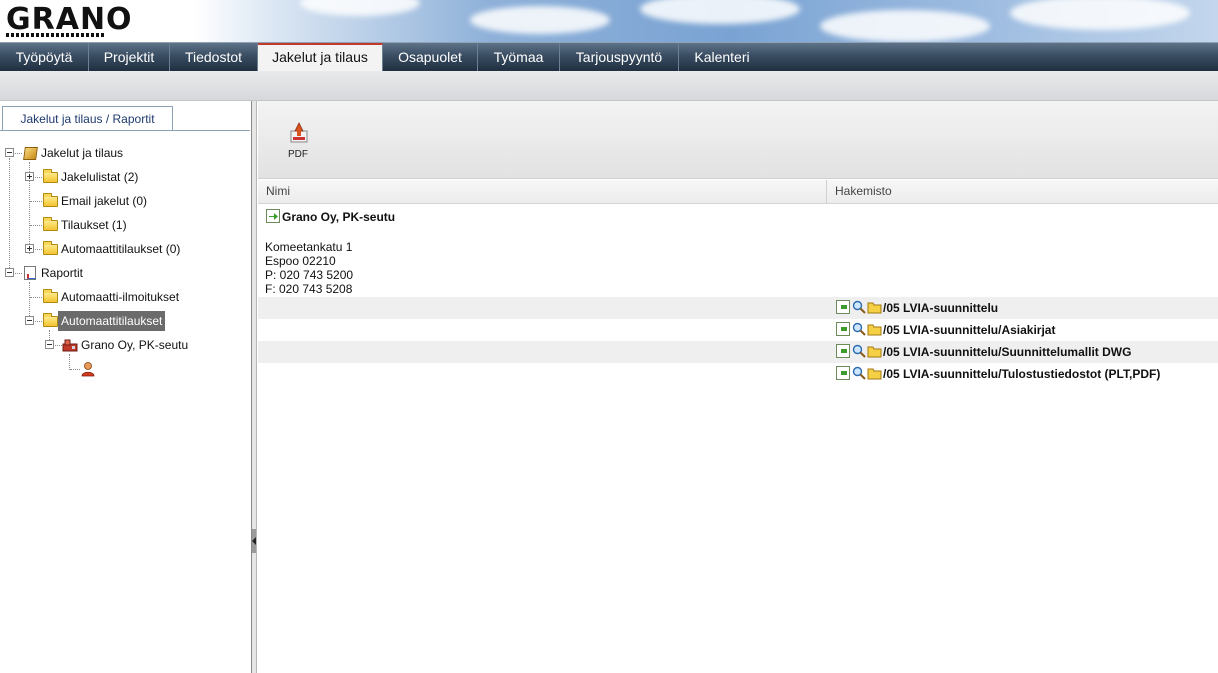  What do you see at coordinates (100, 177) in the screenshot?
I see `tree-item-label: Jakelulistat (2)` at bounding box center [100, 177].